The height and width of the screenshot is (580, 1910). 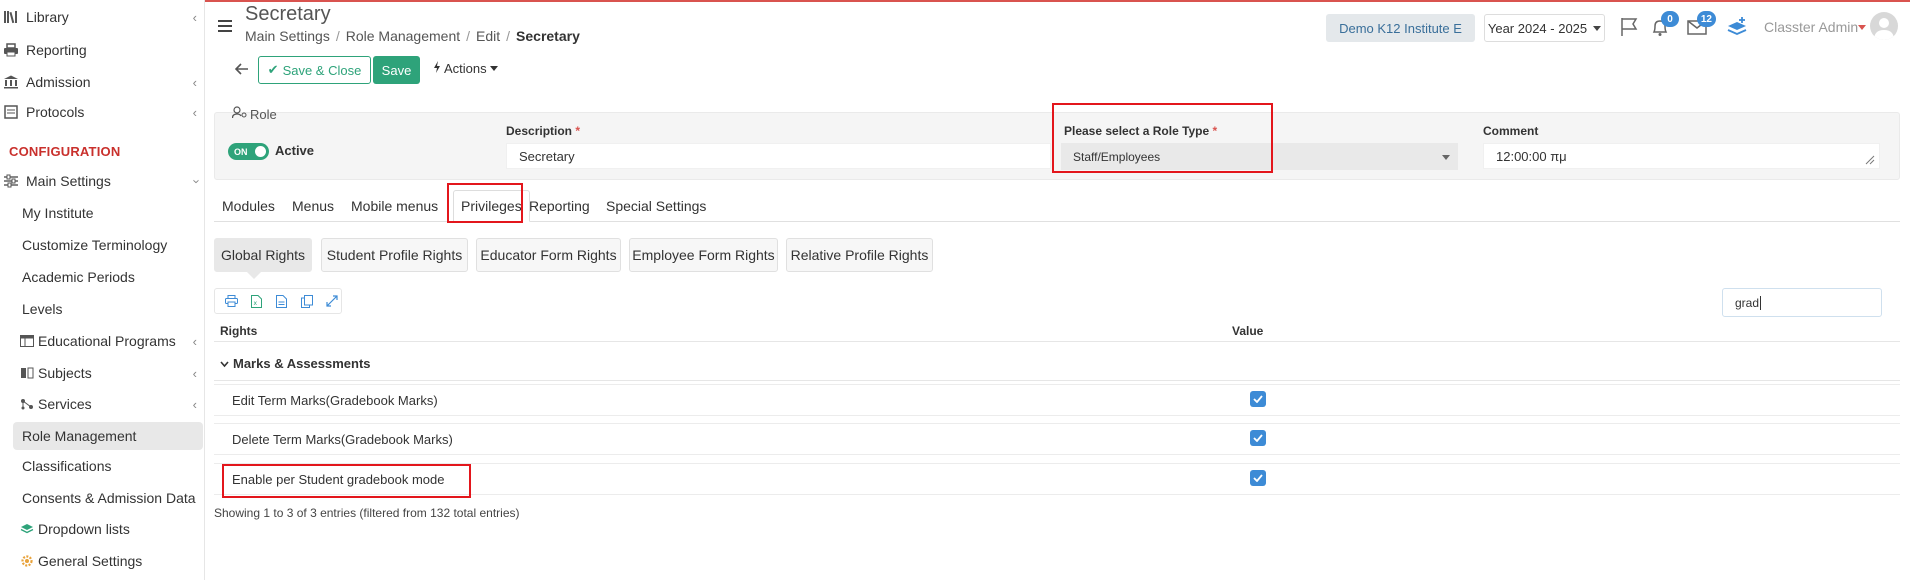 I want to click on breadcrumb-main-settings: Main Settings, so click(x=287, y=36).